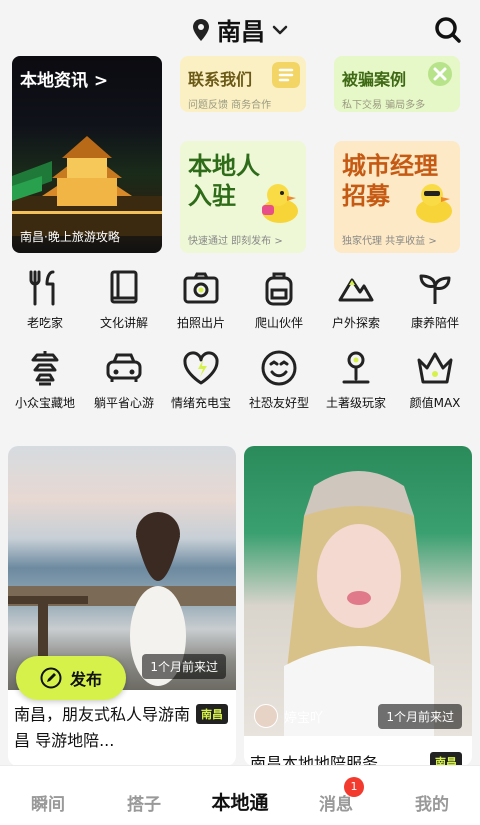 The image size is (480, 825). I want to click on category-label: 拍照出片, so click(200, 323).